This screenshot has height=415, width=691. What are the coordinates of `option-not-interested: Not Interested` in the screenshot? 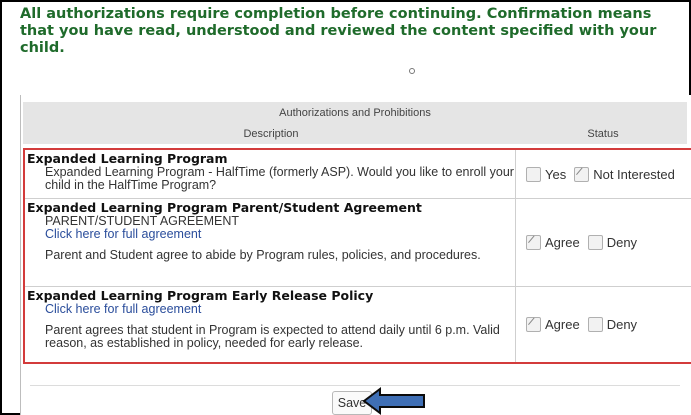 It's located at (624, 174).